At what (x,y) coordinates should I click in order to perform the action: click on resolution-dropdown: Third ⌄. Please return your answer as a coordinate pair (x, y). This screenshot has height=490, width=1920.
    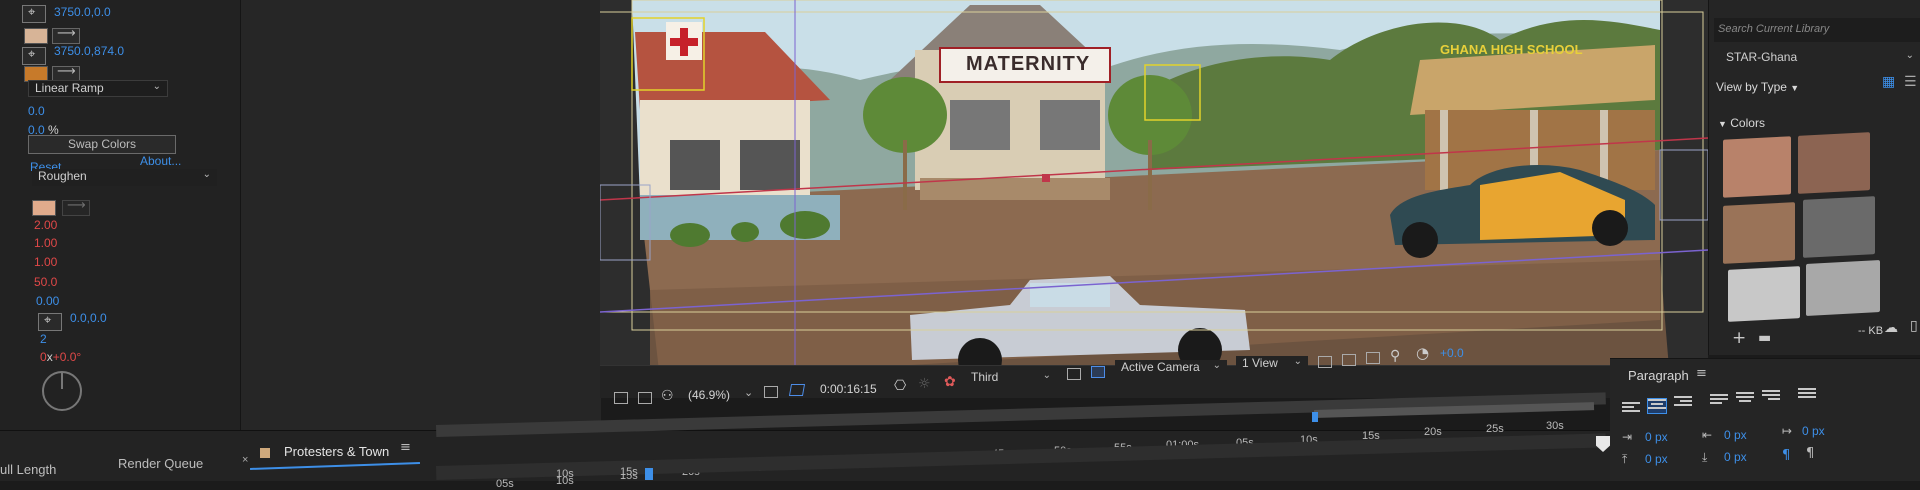
    Looking at the image, I should click on (1011, 379).